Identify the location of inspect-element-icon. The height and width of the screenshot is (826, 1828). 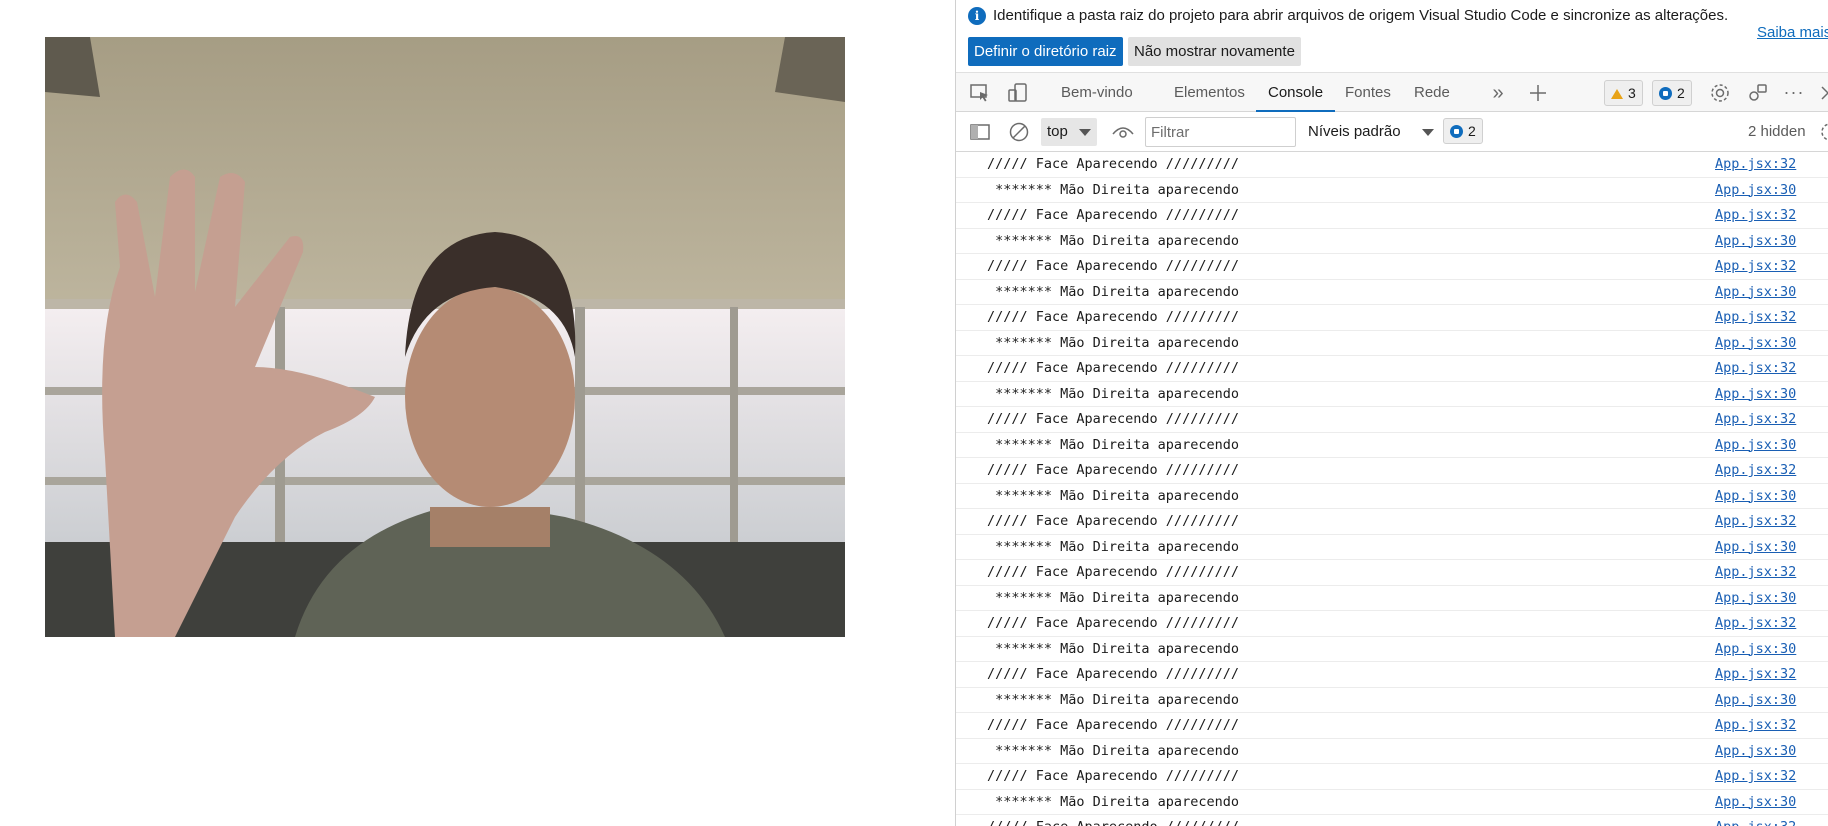
(980, 93).